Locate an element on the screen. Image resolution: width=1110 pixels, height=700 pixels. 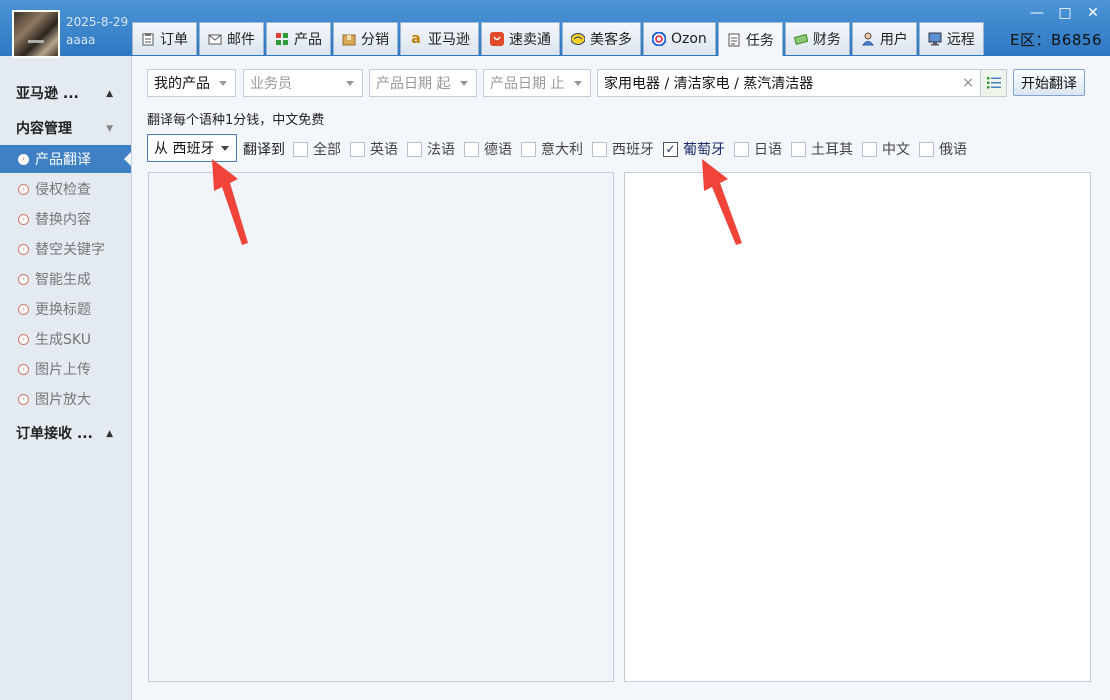
tab-mail: 邮件 is located at coordinates (231, 38).